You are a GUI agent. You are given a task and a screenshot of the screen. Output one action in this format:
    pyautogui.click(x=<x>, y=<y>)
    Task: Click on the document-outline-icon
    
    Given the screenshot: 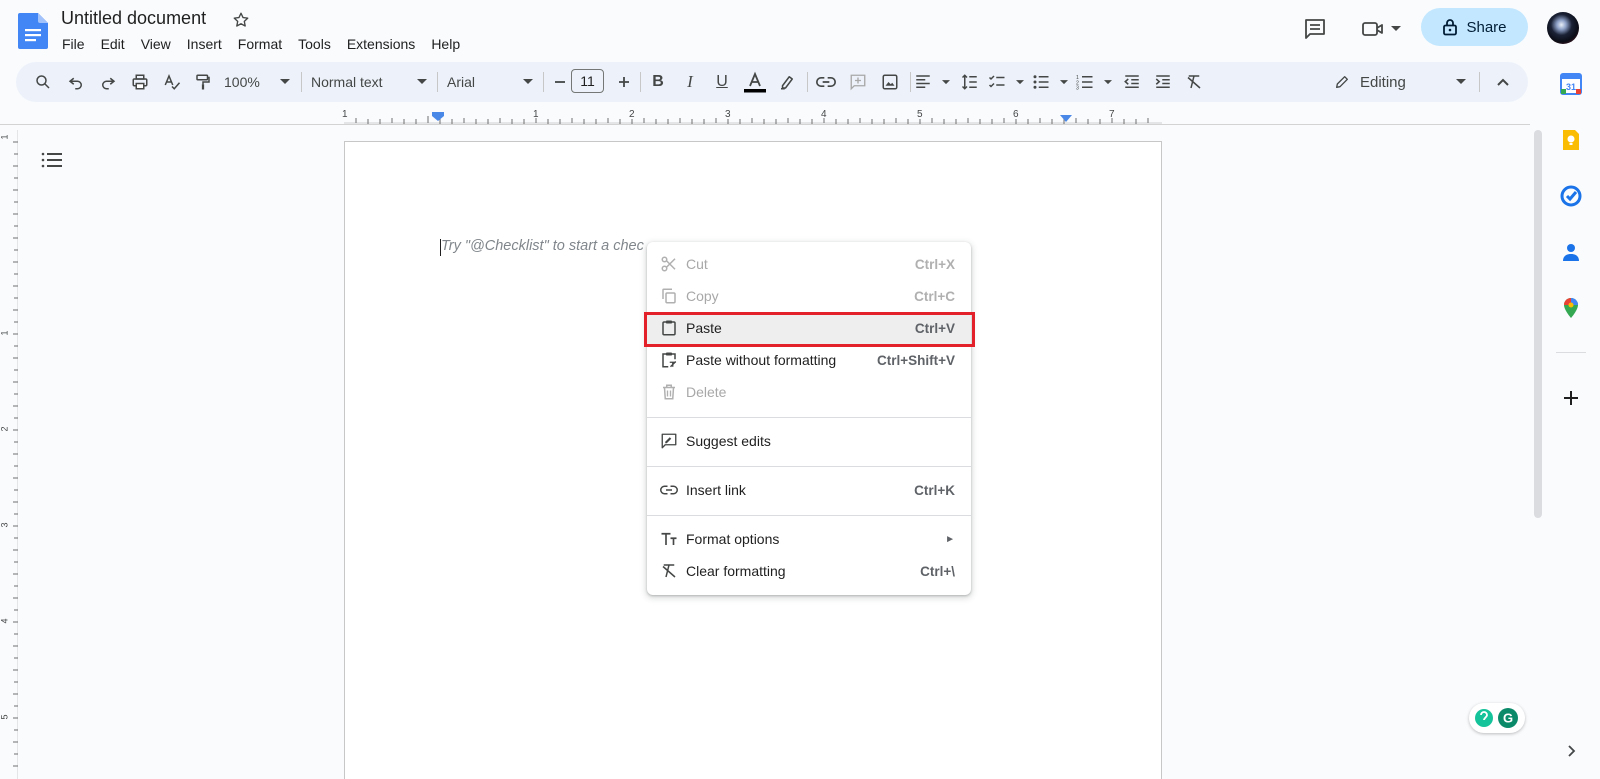 What is the action you would take?
    pyautogui.click(x=52, y=160)
    